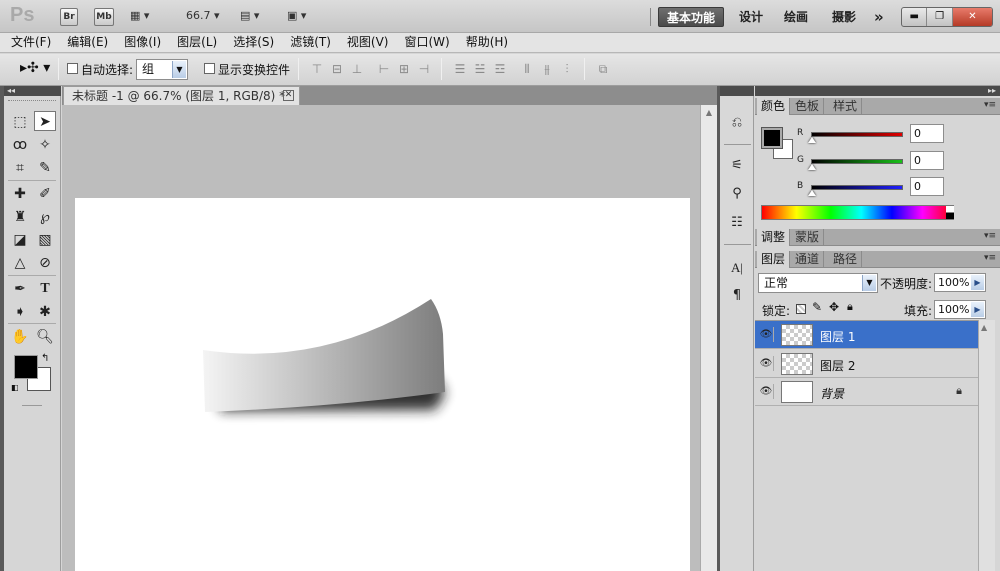 This screenshot has height=571, width=1000. What do you see at coordinates (737, 123) in the screenshot?
I see `history-panel-icon: ⎌` at bounding box center [737, 123].